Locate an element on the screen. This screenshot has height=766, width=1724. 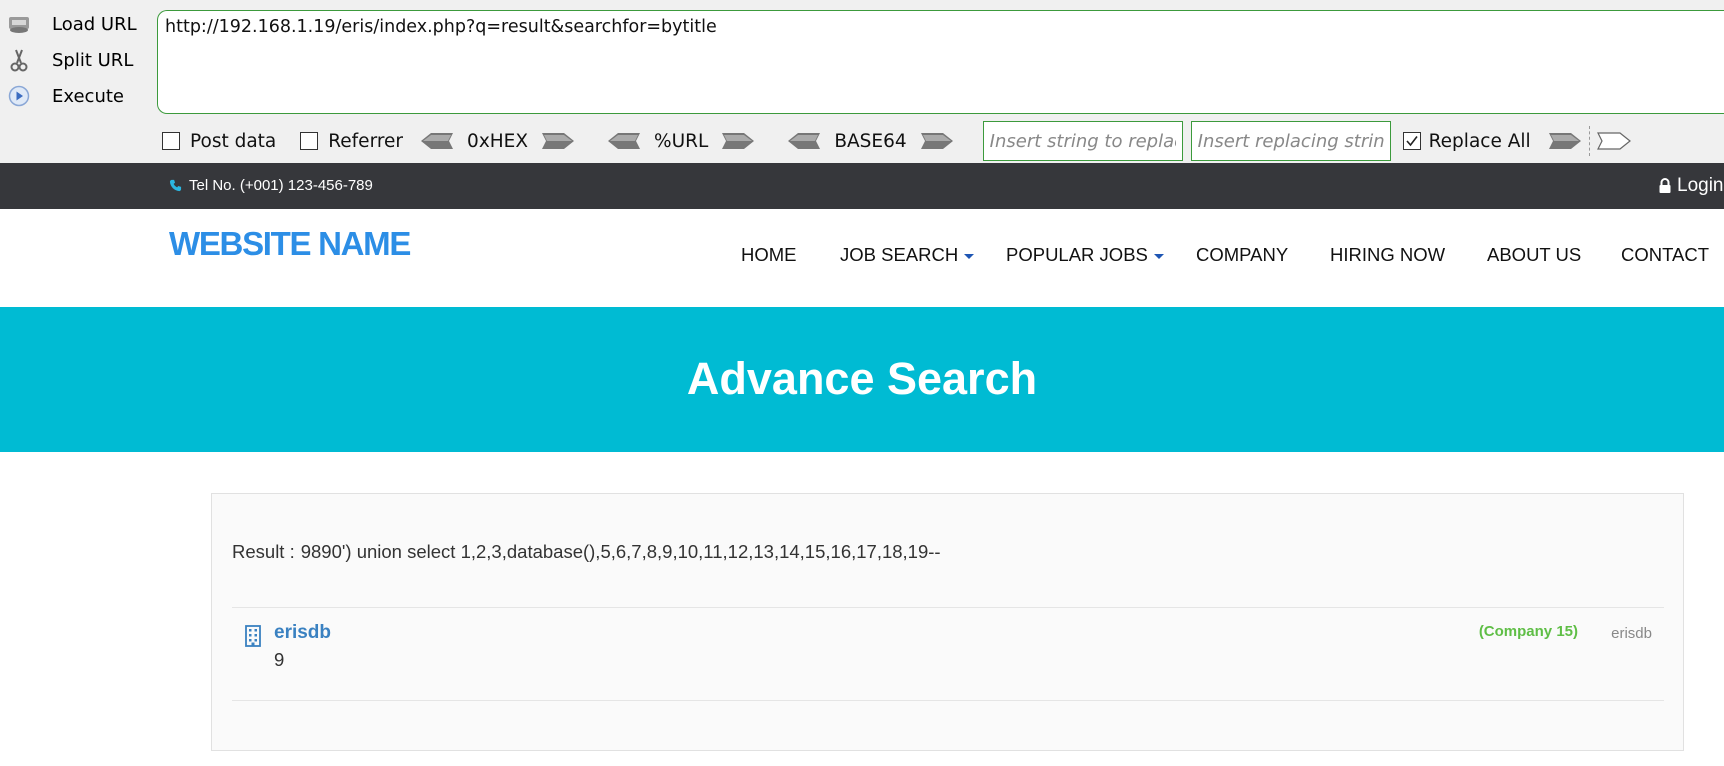
result-item-company: (Company 15) is located at coordinates (1528, 631).